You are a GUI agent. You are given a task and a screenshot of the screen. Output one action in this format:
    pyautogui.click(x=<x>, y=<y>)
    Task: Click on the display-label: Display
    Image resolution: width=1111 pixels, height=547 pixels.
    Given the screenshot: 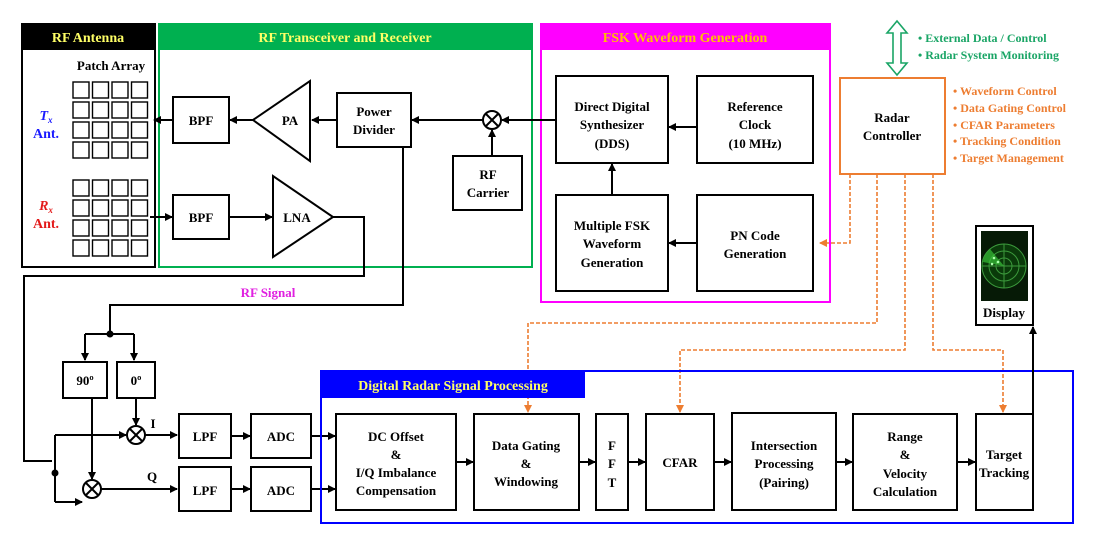 What is the action you would take?
    pyautogui.click(x=1004, y=312)
    